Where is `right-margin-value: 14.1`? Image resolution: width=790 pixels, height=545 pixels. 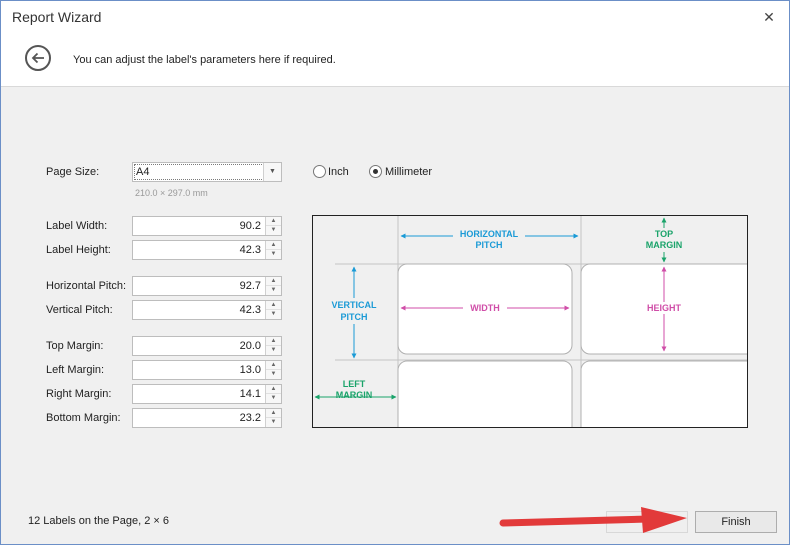 right-margin-value: 14.1 is located at coordinates (250, 394).